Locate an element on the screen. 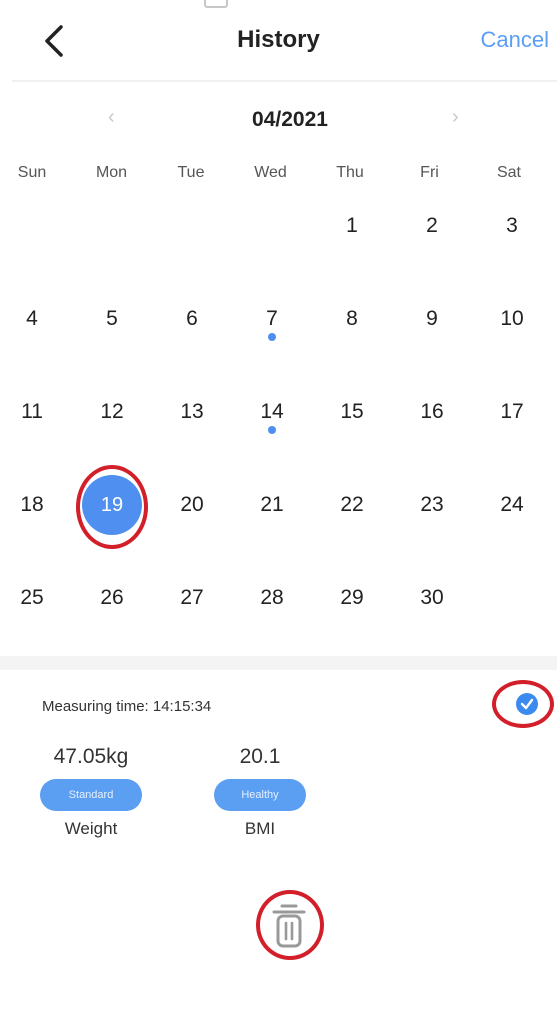 Image resolution: width=557 pixels, height=1013 pixels. day-number: 20 is located at coordinates (192, 504).